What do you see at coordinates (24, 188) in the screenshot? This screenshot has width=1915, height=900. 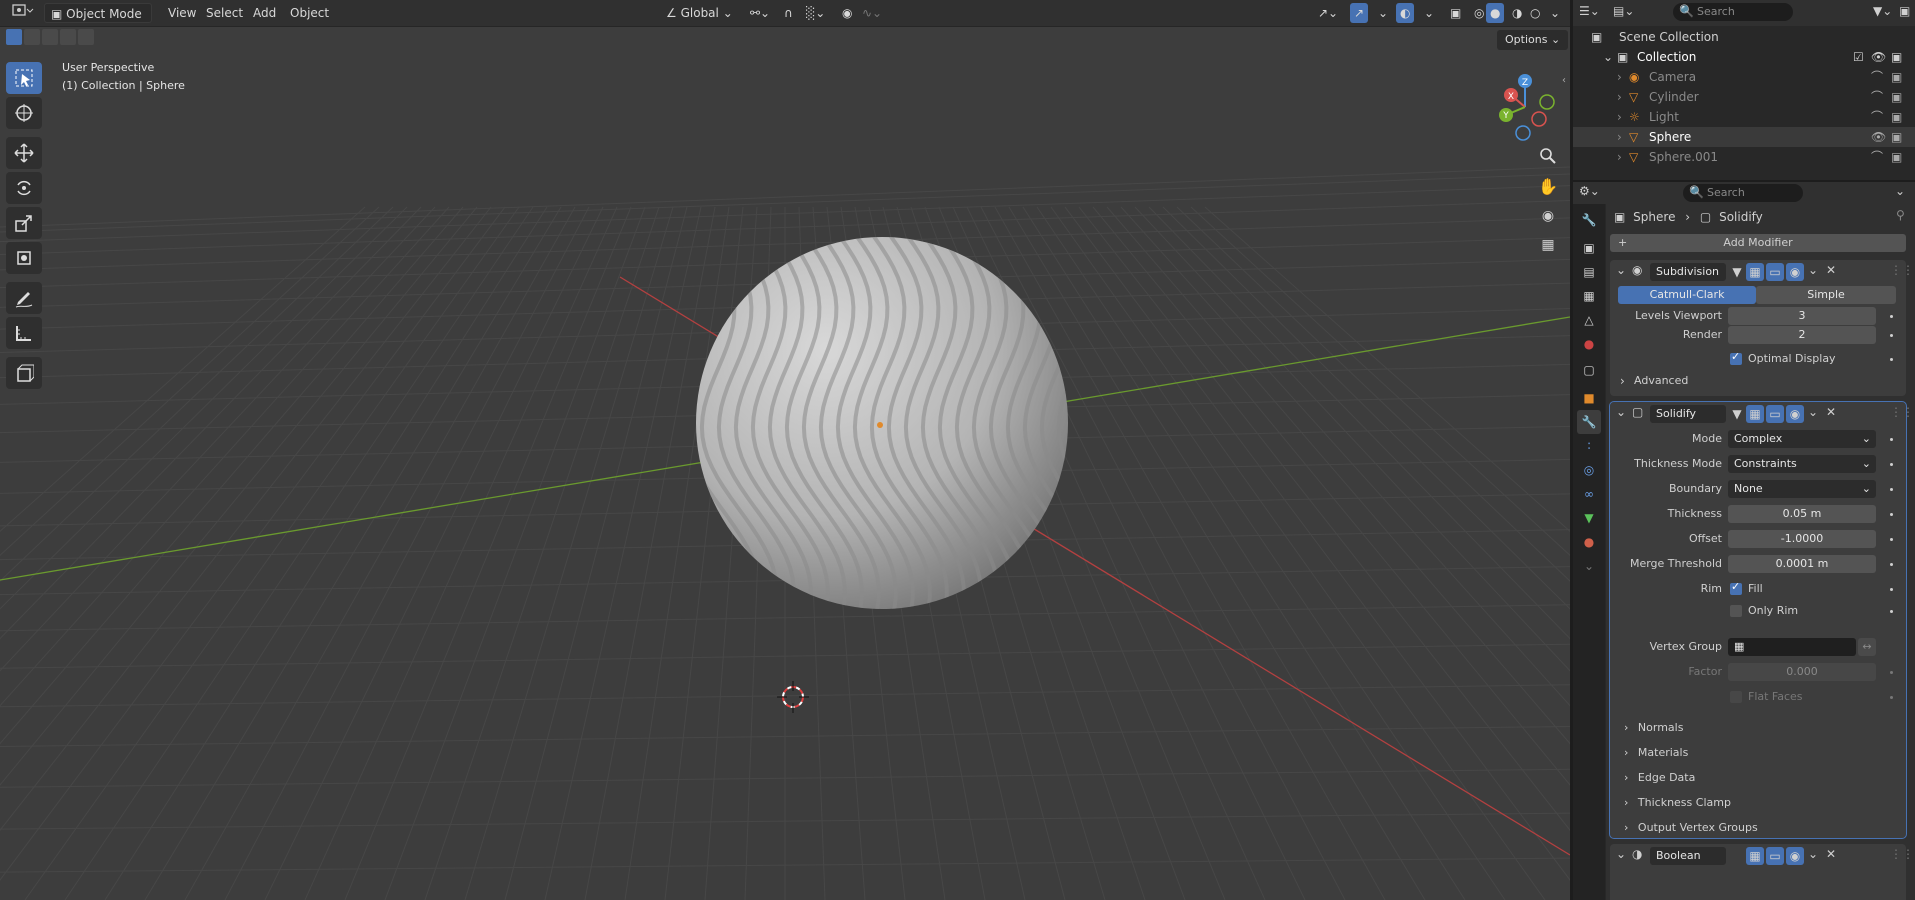 I see `tool-rotate` at bounding box center [24, 188].